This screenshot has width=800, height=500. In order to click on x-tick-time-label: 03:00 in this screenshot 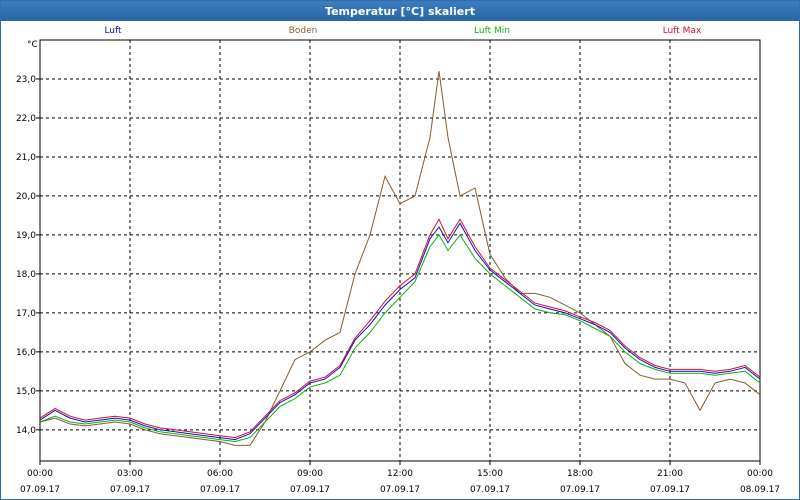, I will do `click(130, 474)`.